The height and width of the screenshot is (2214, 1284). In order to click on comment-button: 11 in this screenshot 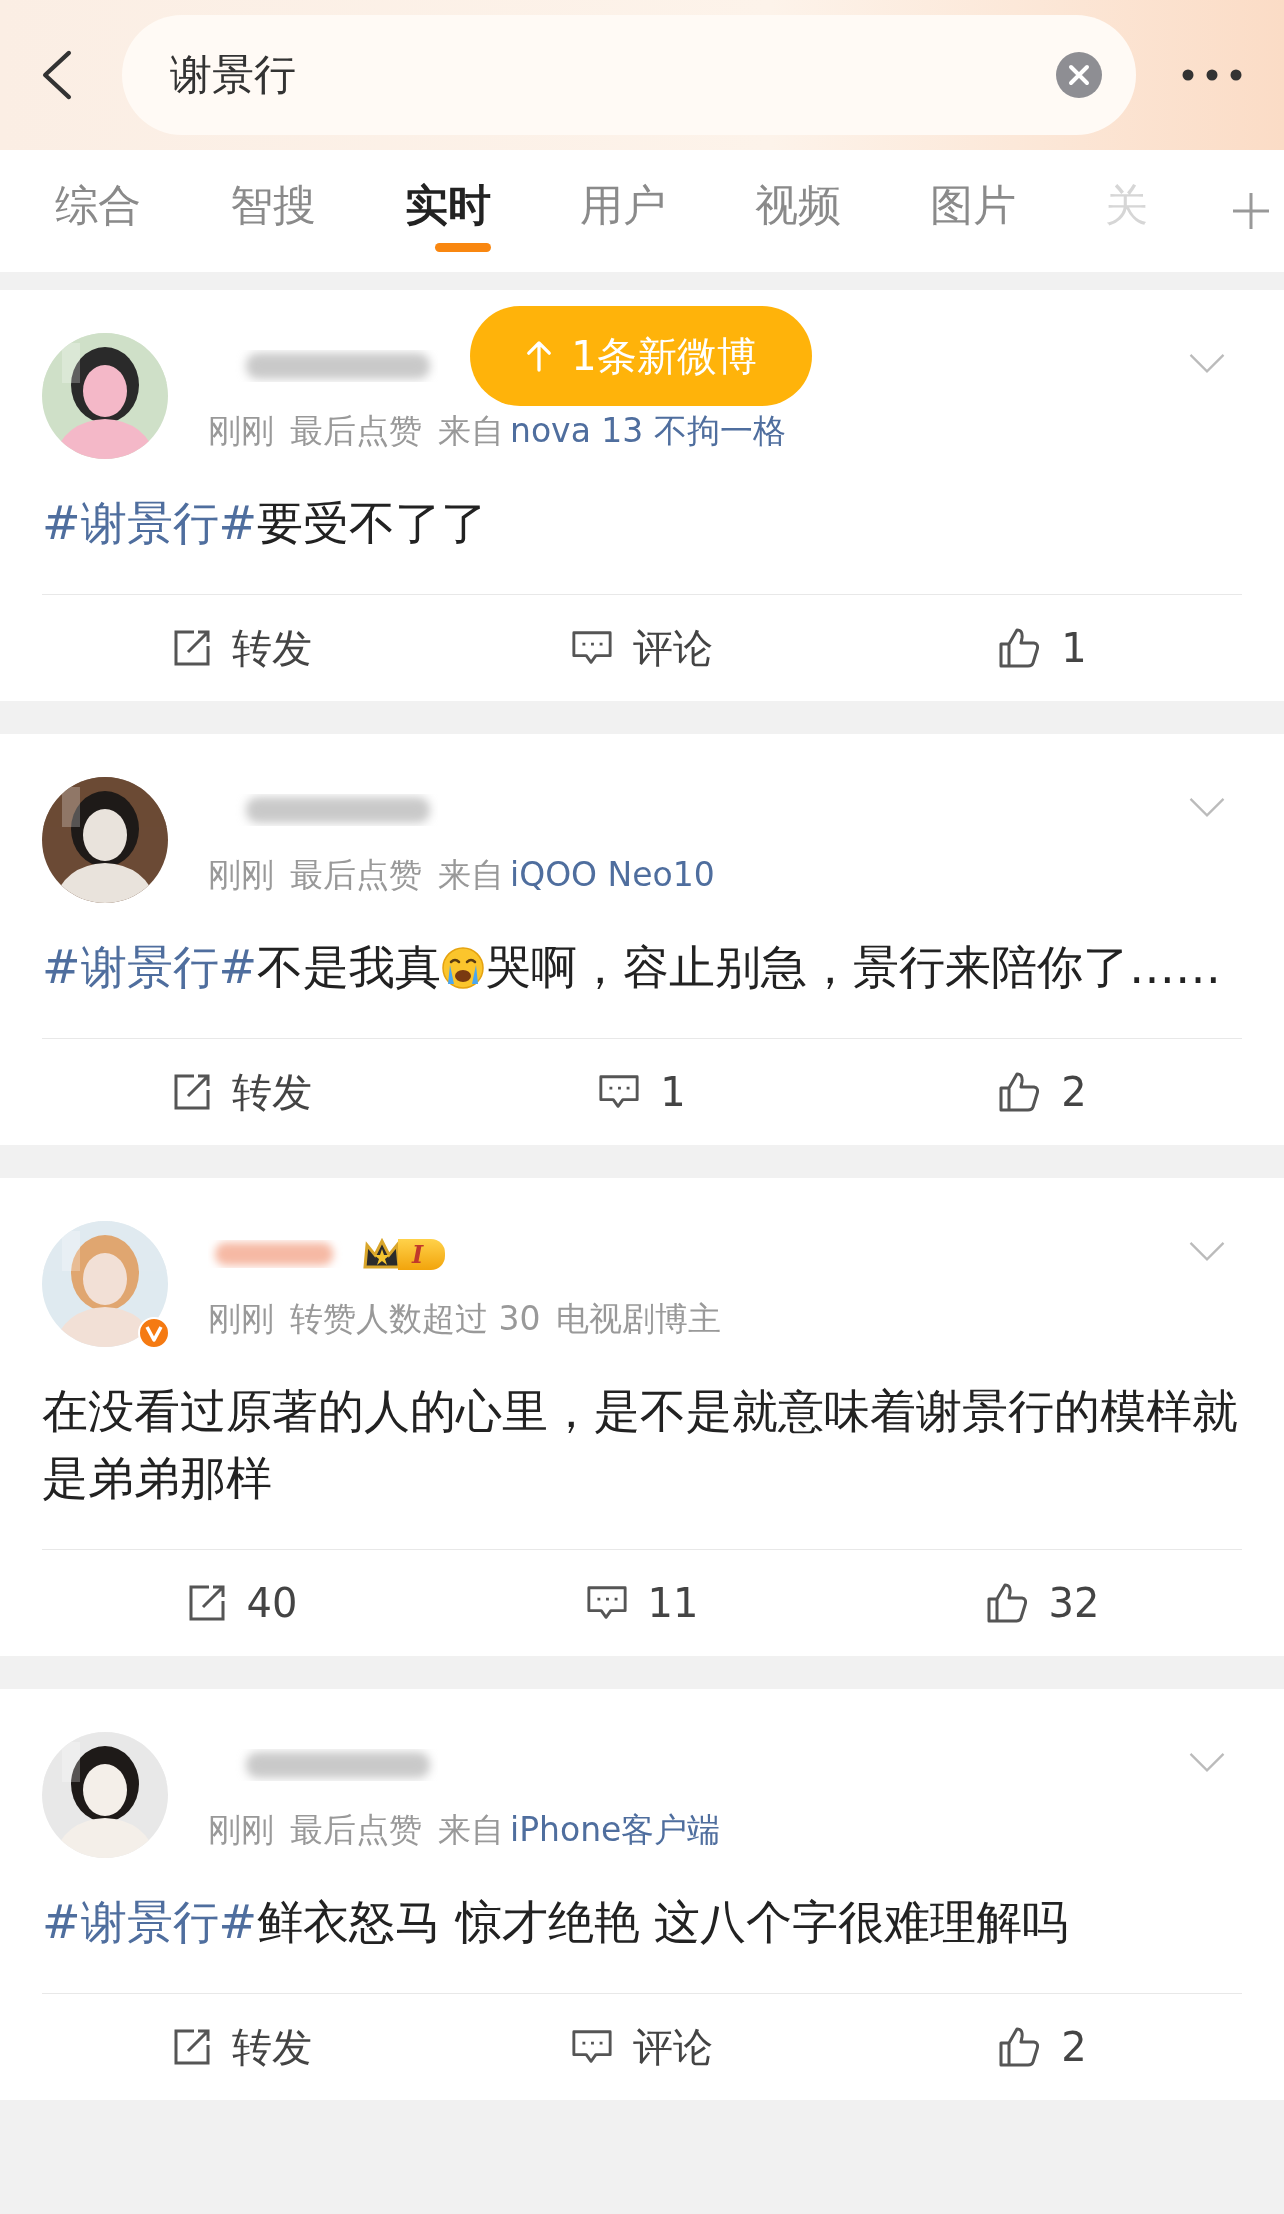, I will do `click(642, 1603)`.